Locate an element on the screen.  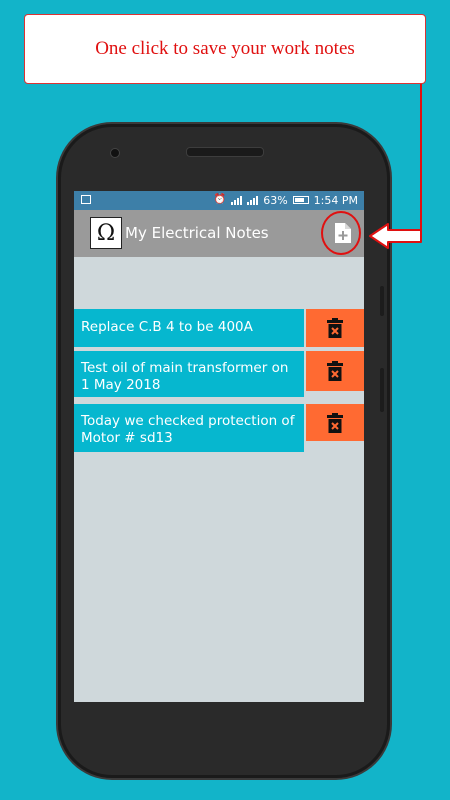
image-icon is located at coordinates (86, 199).